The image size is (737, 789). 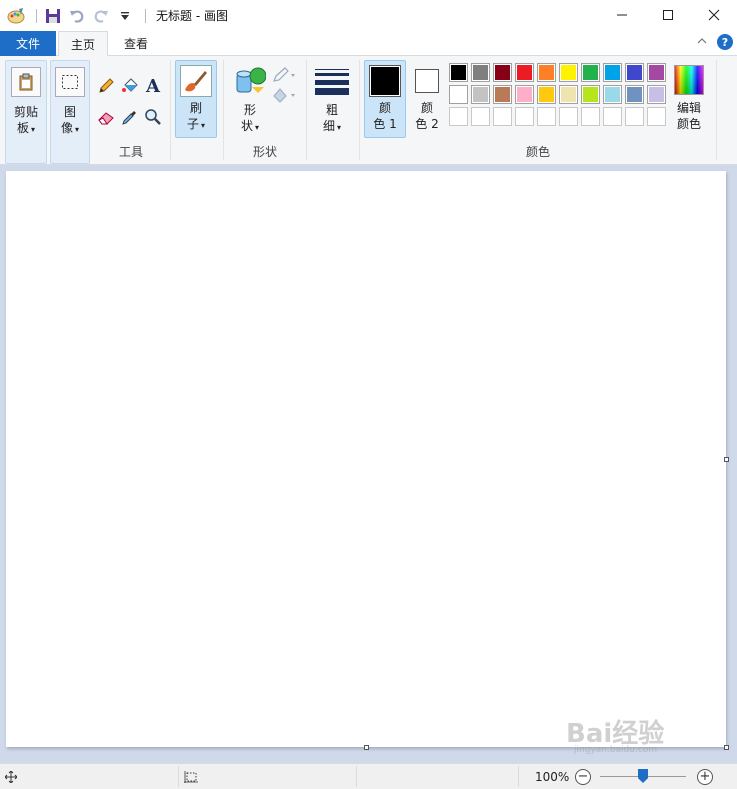 What do you see at coordinates (366, 747) in the screenshot?
I see `resize-handle-bottom` at bounding box center [366, 747].